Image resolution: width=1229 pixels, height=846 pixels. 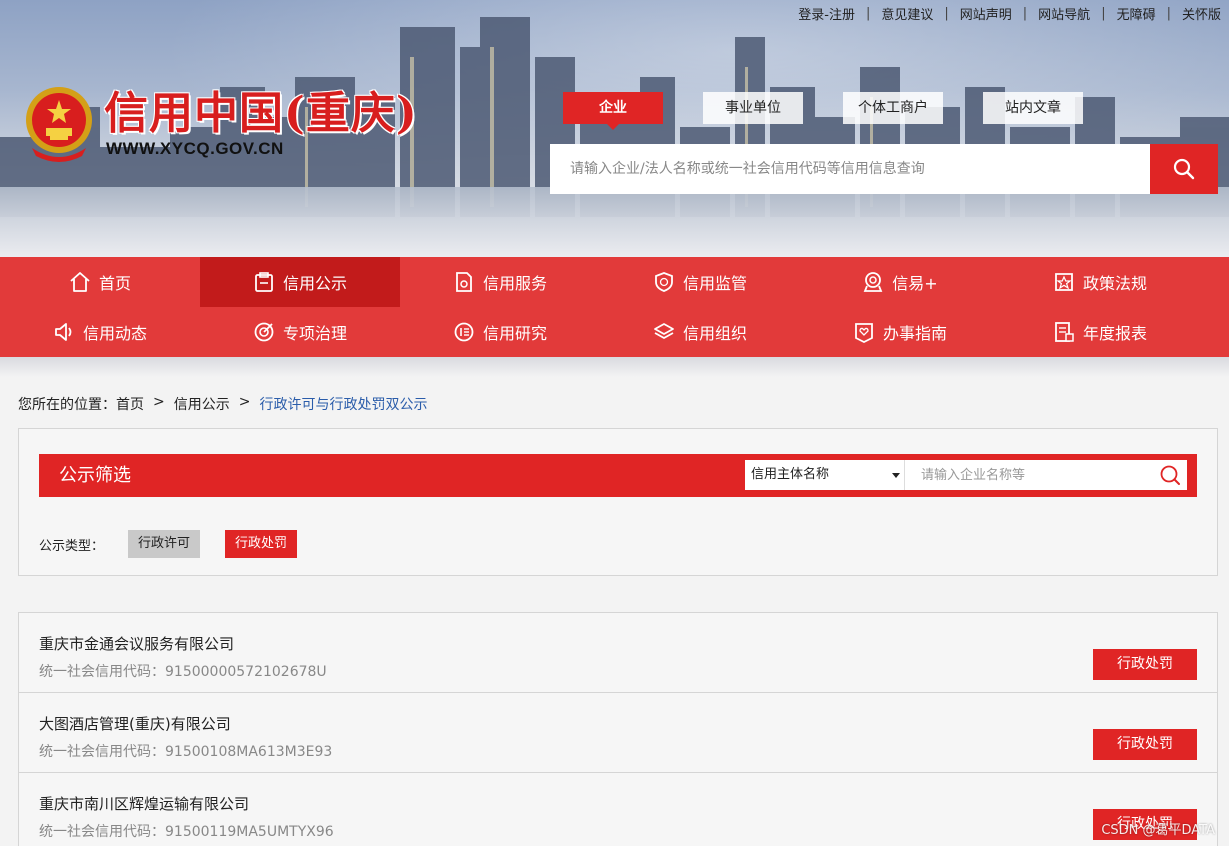 I want to click on nav-item-credit-news: 信用动态, so click(x=100, y=332).